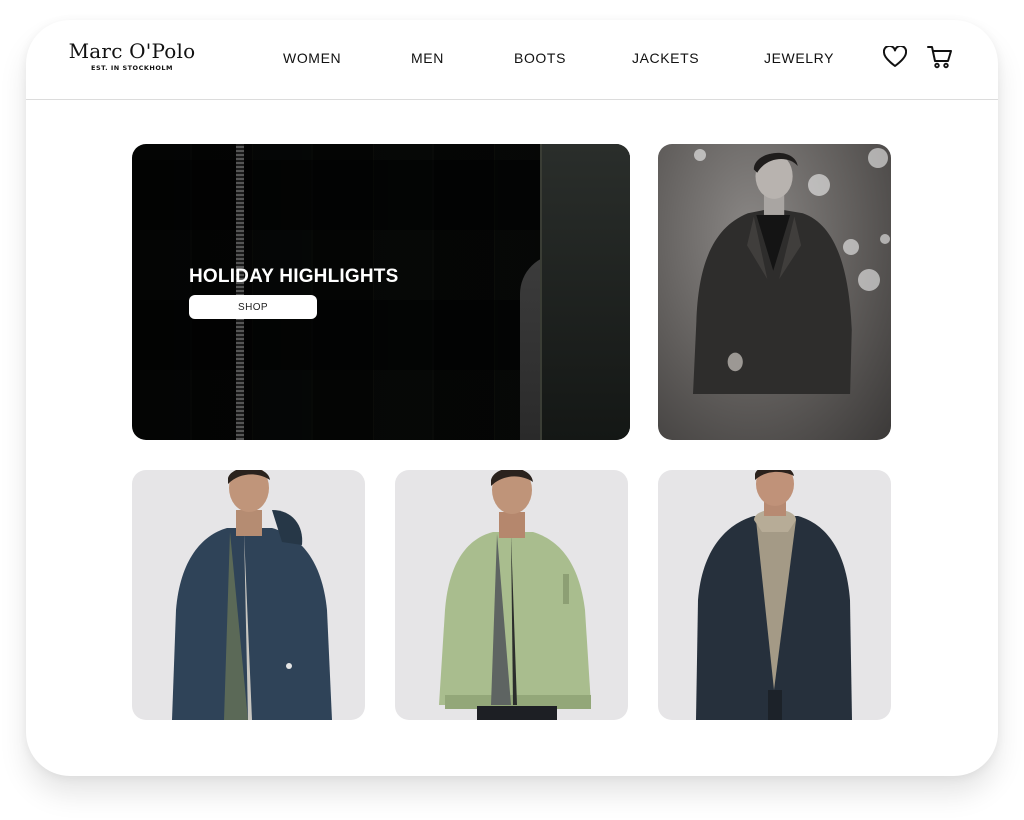 The image size is (1024, 820). I want to click on brand-name: Marc O'Polo, so click(132, 51).